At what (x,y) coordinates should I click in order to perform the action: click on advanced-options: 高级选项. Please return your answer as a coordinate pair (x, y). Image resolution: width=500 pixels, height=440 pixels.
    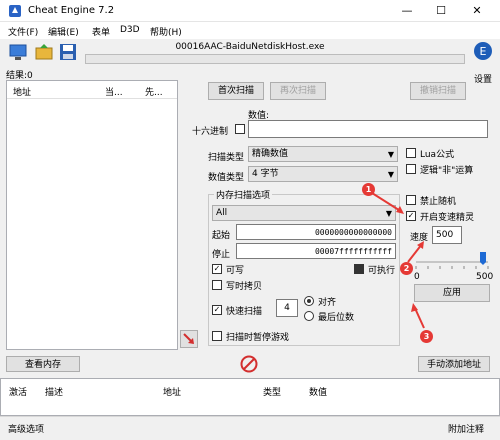
    Looking at the image, I should click on (26, 428).